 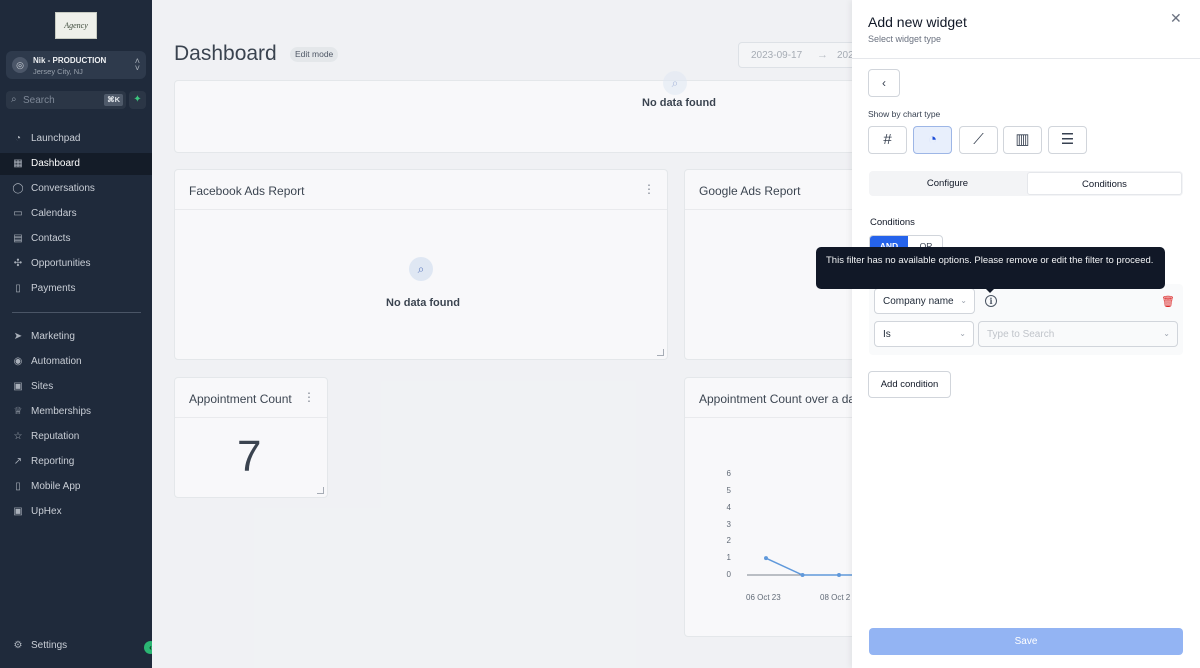 I want to click on info-icon: i, so click(x=991, y=301).